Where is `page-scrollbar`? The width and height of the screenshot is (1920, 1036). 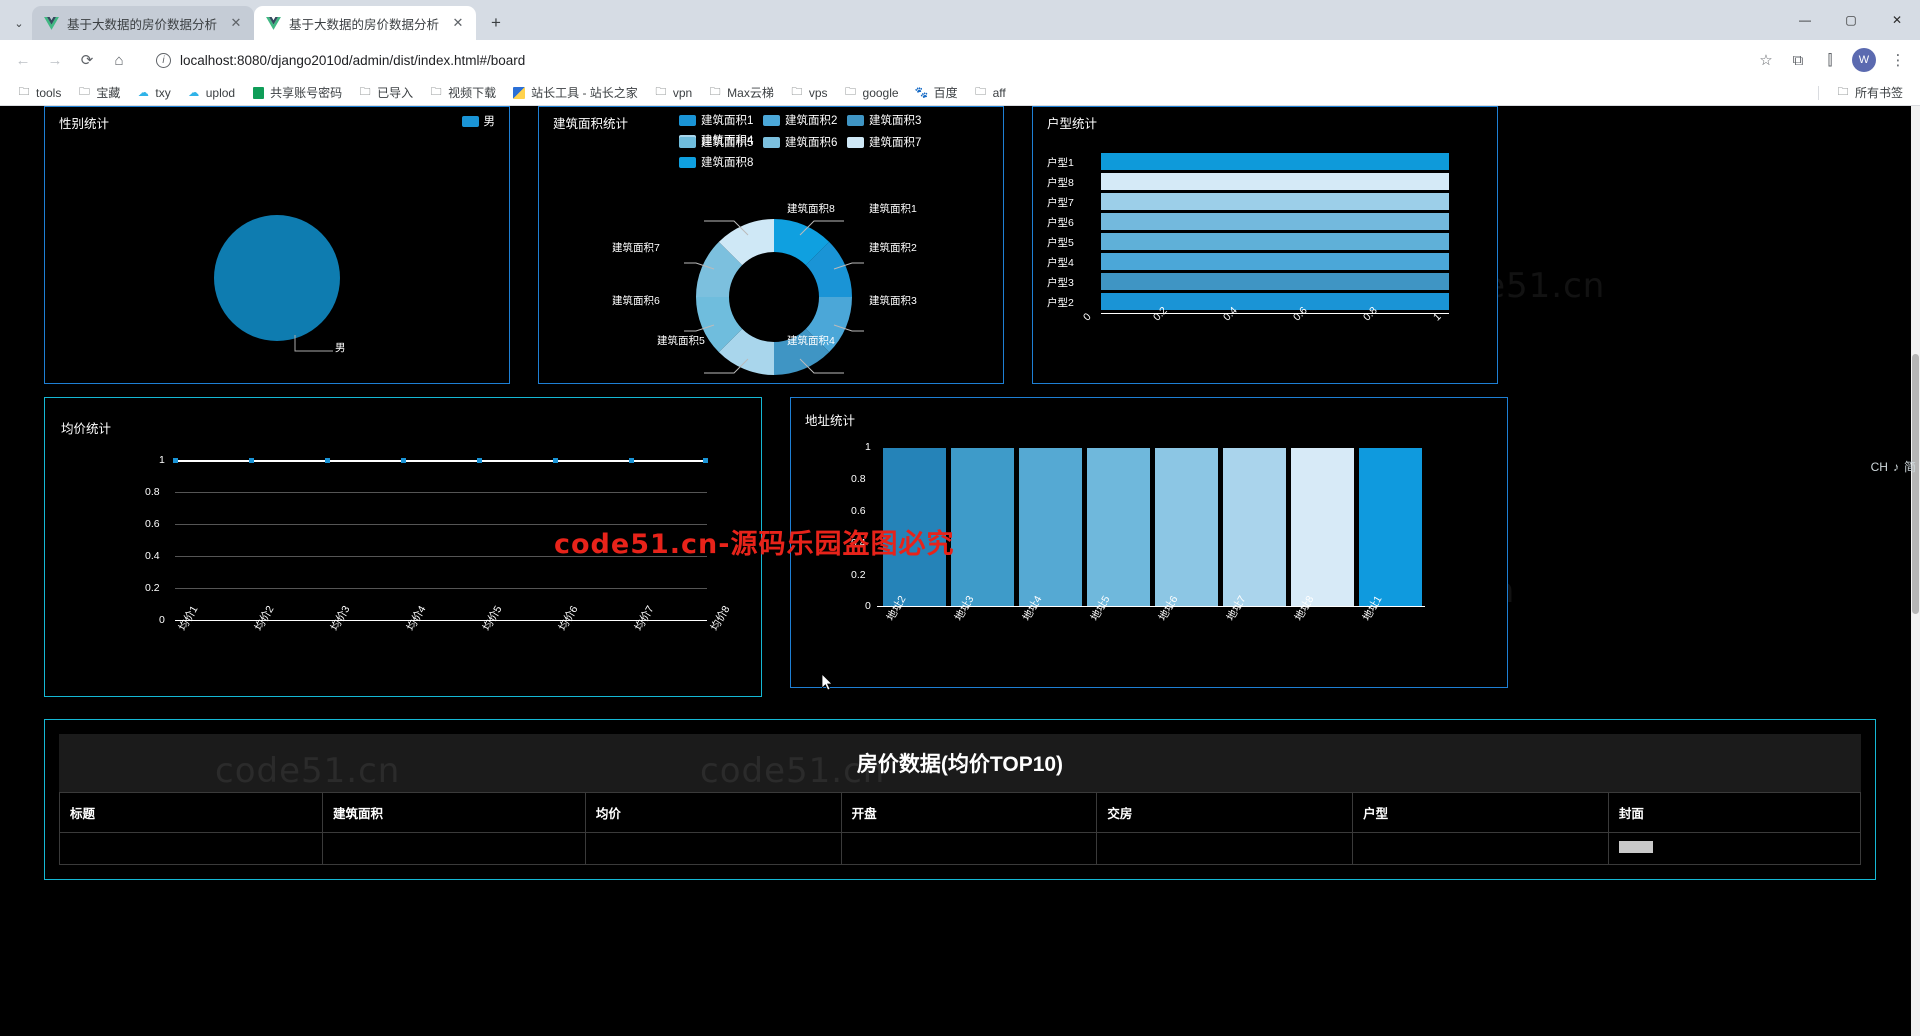
page-scrollbar is located at coordinates (1915, 571).